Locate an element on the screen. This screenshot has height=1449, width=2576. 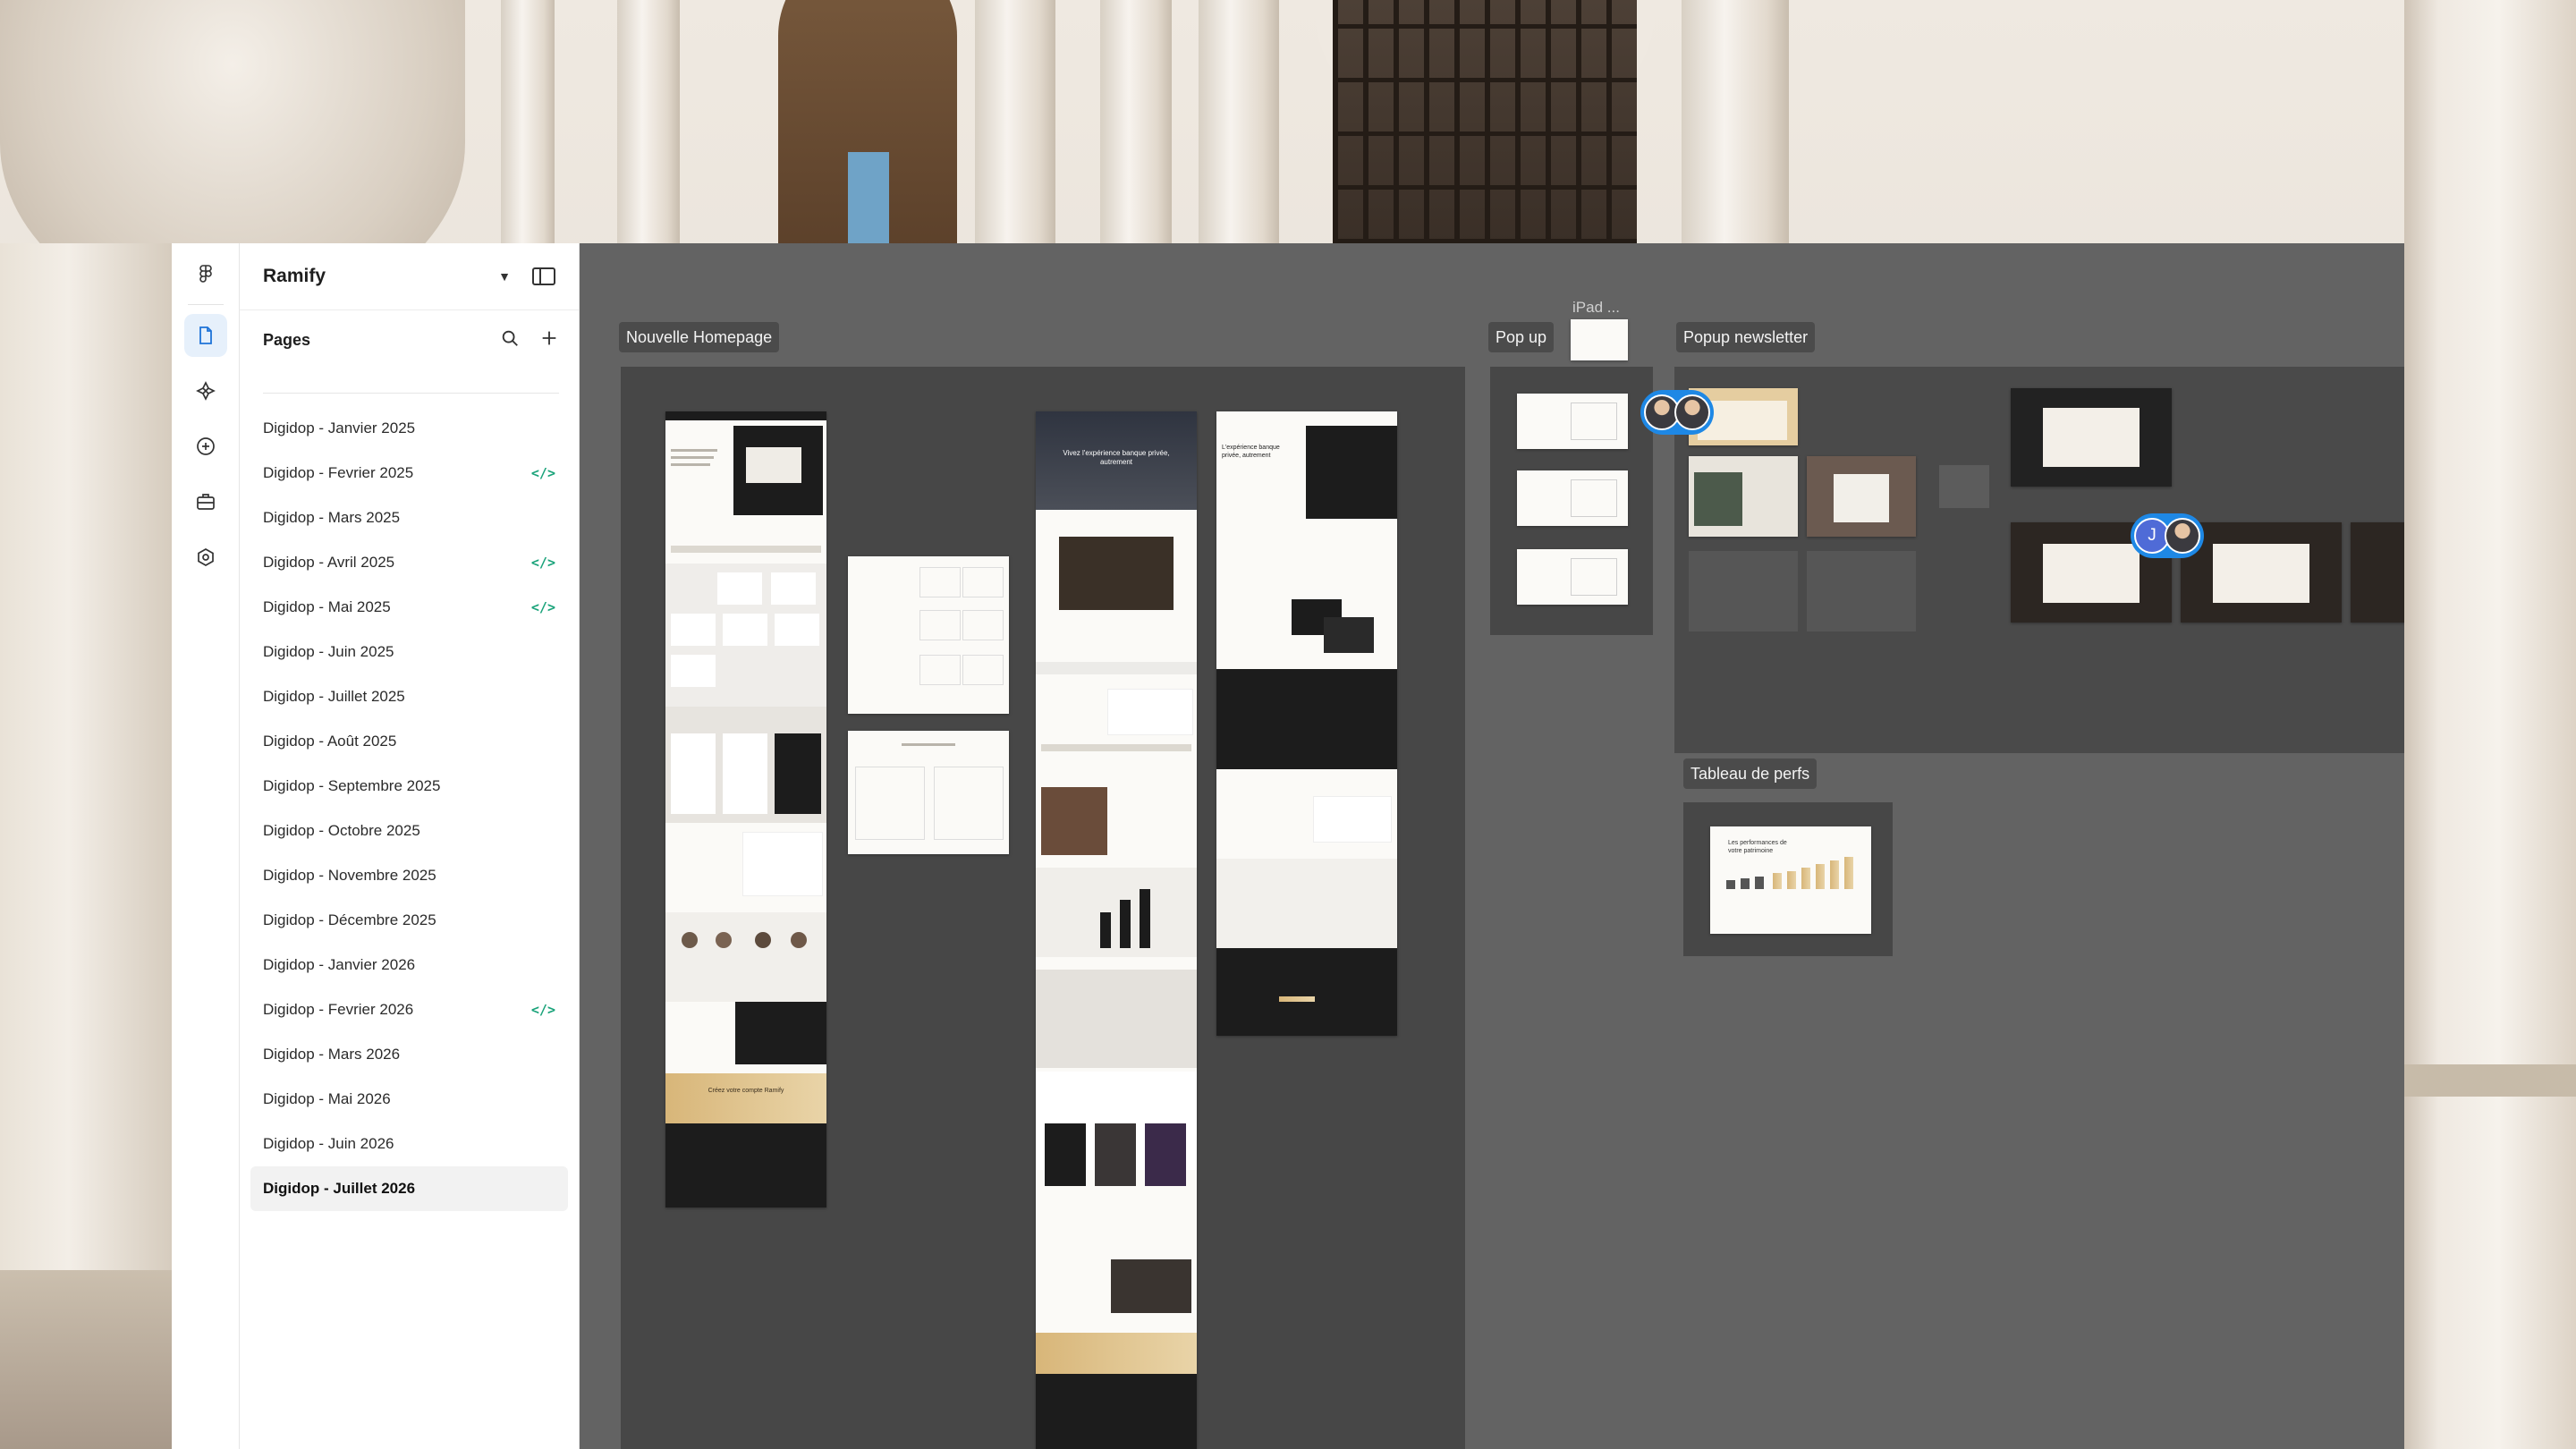
collaborator-cursors: J is located at coordinates (2167, 535).